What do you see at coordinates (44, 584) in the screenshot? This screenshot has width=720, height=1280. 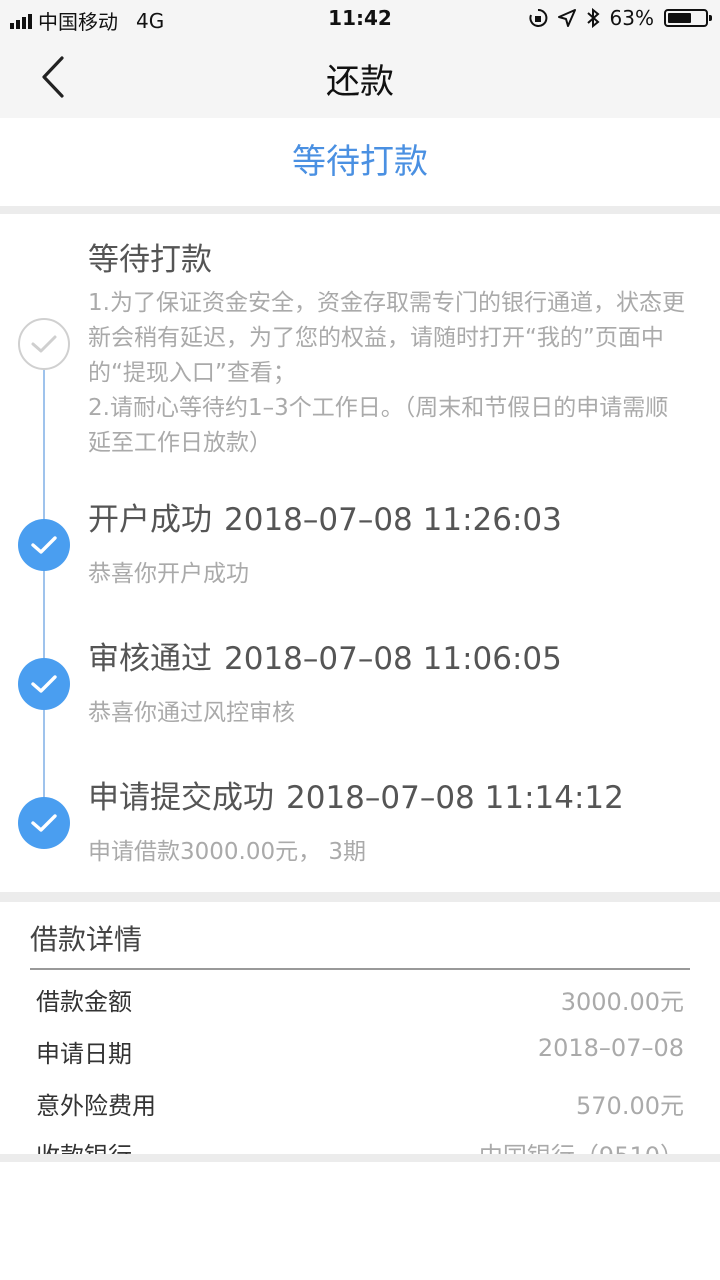 I see `timeline-line` at bounding box center [44, 584].